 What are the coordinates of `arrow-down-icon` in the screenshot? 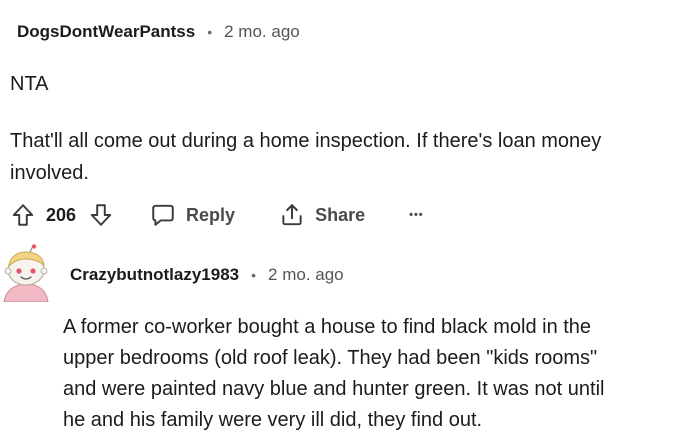 It's located at (101, 215).